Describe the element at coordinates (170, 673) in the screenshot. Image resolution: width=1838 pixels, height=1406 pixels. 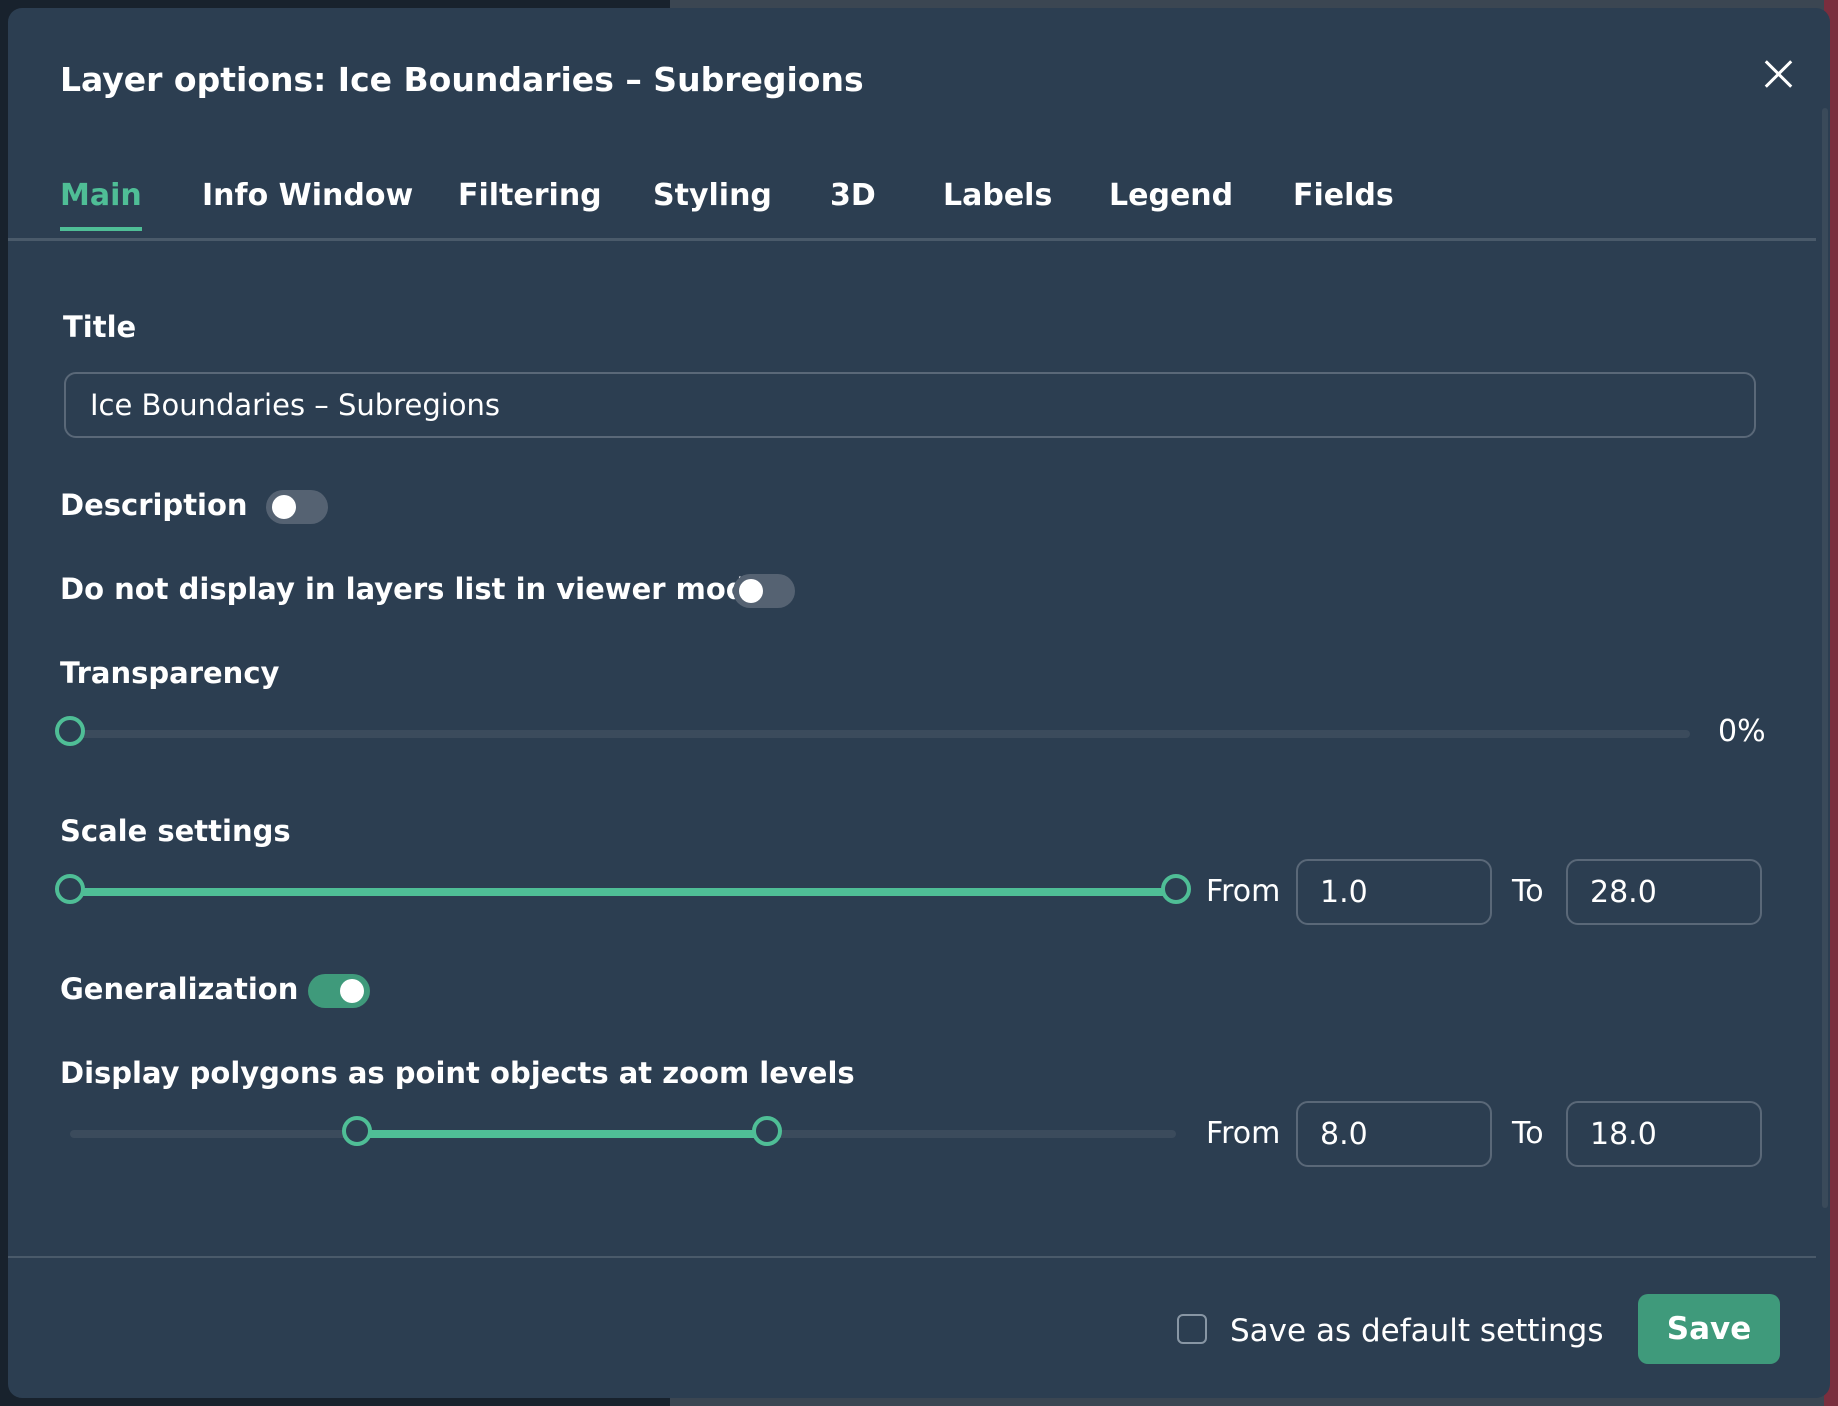
I see `transparency-label: Transparency` at that location.